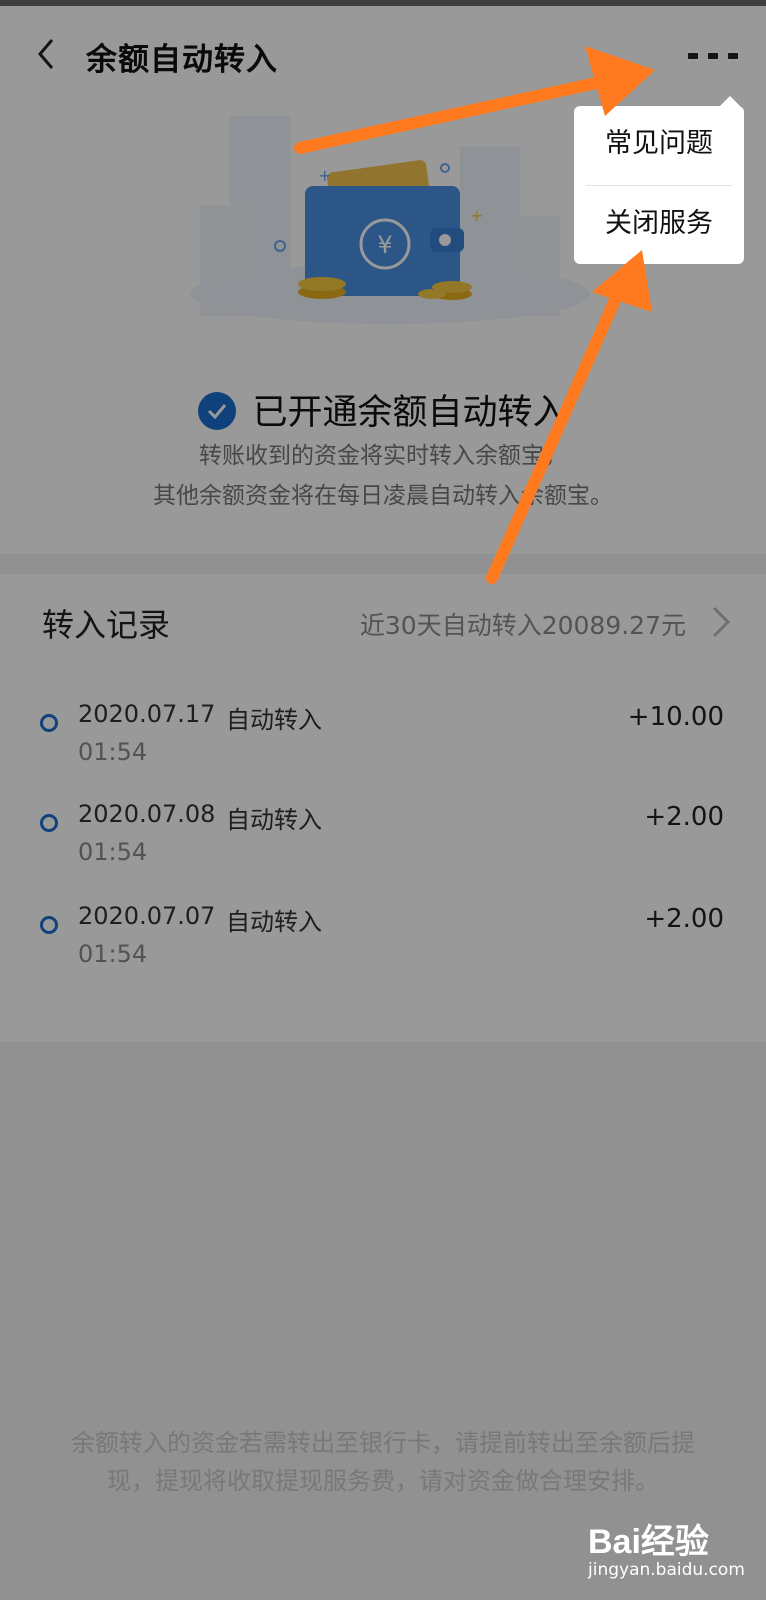 This screenshot has width=766, height=1600. What do you see at coordinates (666, 1570) in the screenshot?
I see `watermark-url: jingyan.baidu.com` at bounding box center [666, 1570].